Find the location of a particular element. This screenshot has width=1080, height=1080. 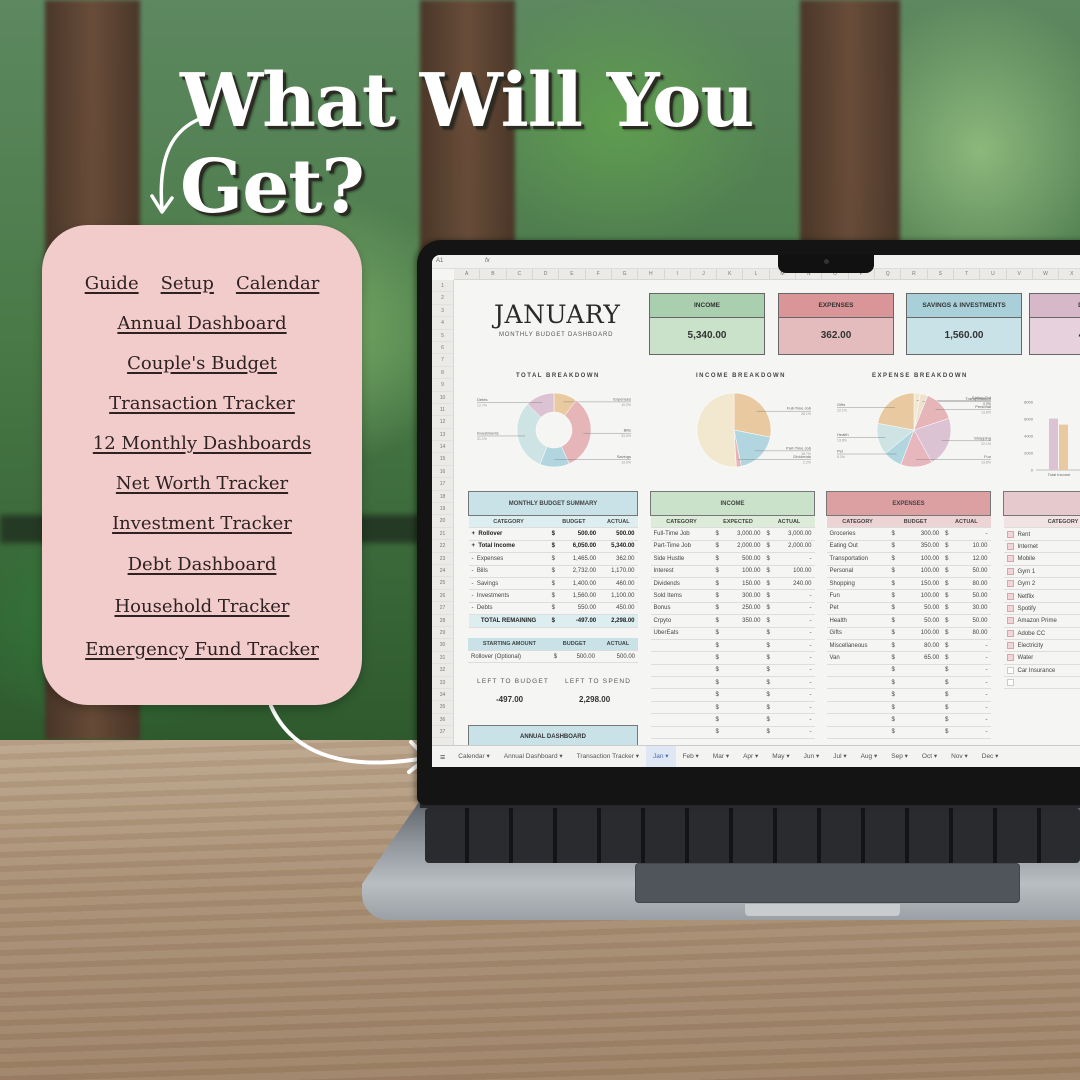

sheet-tab-mar: Mar ▾ is located at coordinates (721, 757).